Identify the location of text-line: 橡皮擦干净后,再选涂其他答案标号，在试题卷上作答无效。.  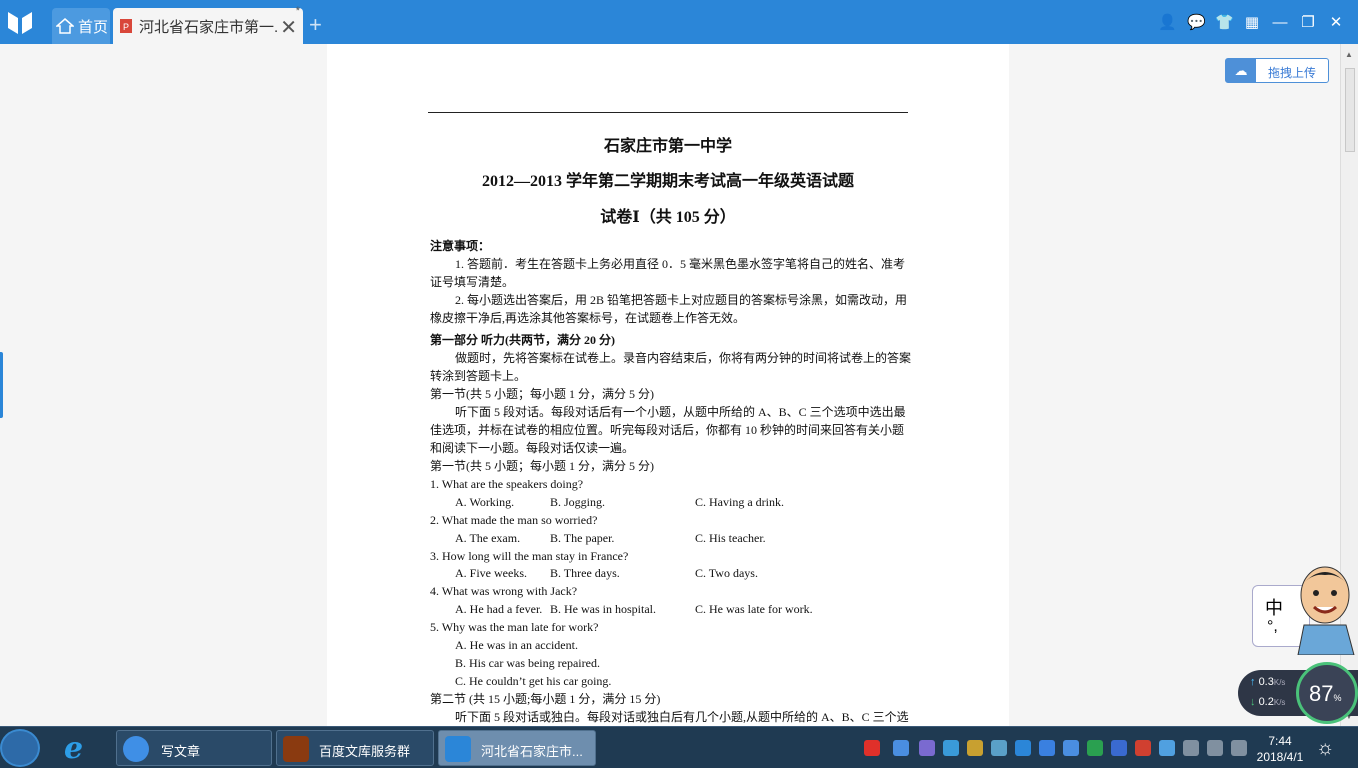
(588, 318).